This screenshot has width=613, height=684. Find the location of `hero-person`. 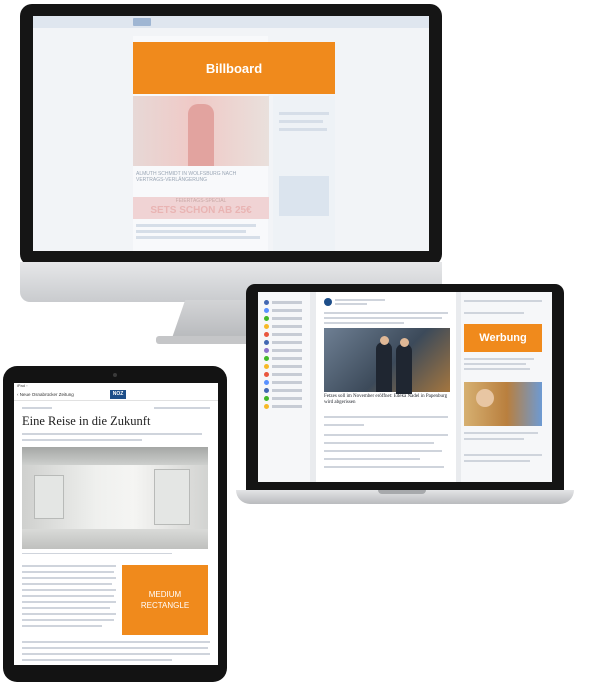

hero-person is located at coordinates (201, 135).